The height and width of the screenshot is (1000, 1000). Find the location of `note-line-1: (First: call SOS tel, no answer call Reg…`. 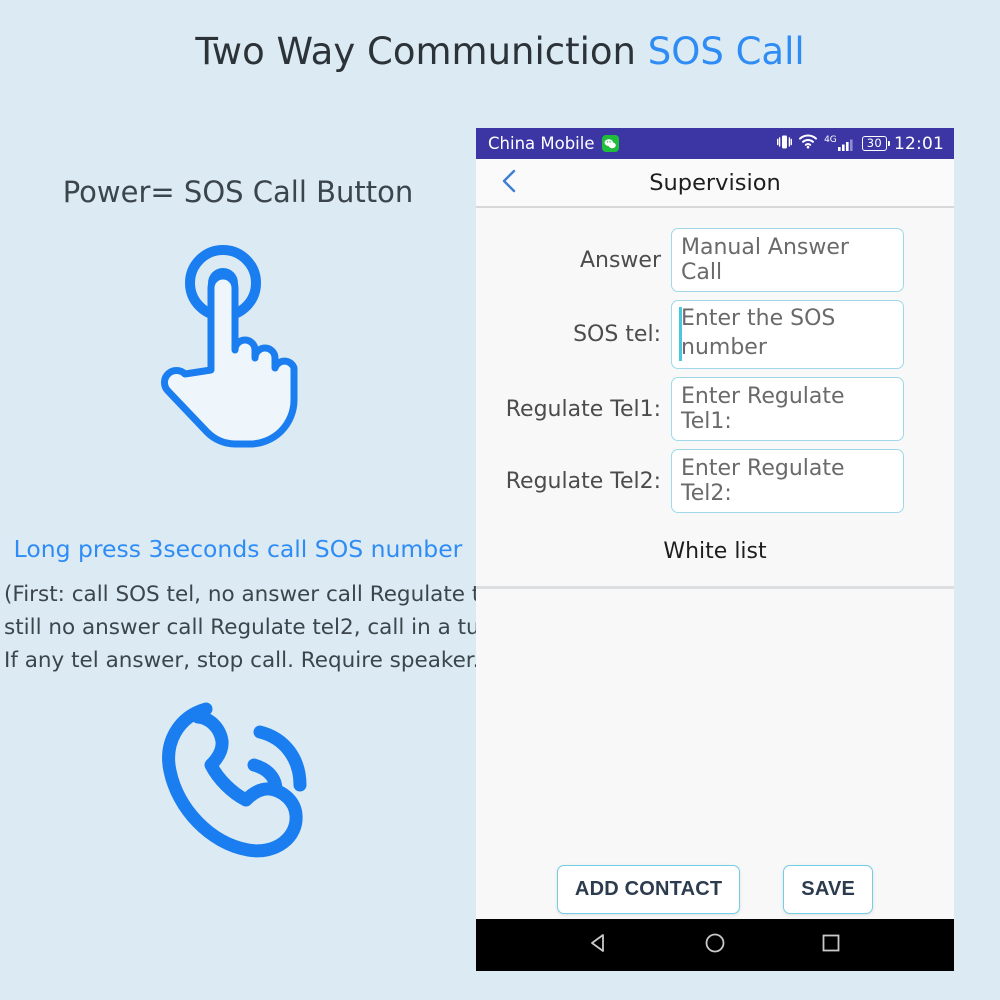

note-line-1: (First: call SOS tel, no answer call Reg… is located at coordinates (243, 594).